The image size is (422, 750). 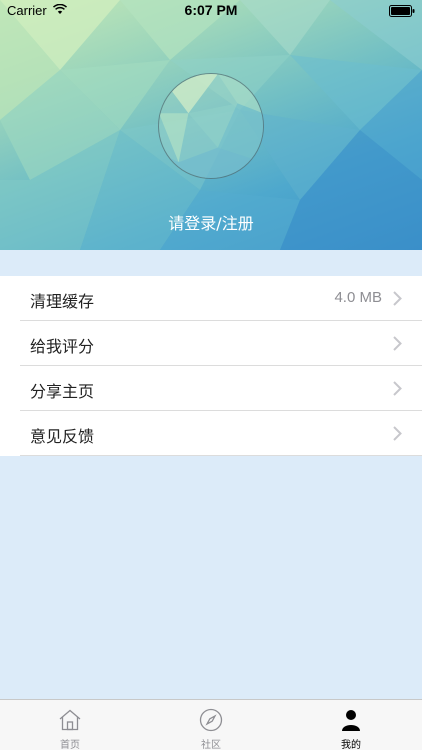 I want to click on menu-item-label: 清理缓存, so click(x=62, y=301).